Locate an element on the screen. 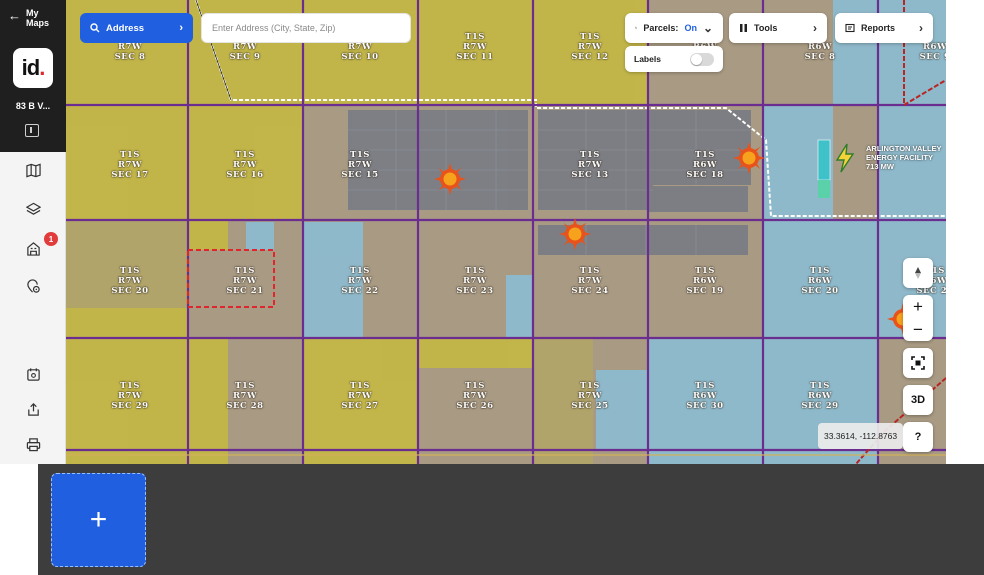 Image resolution: width=984 pixels, height=575 pixels. zoom-out-button: − is located at coordinates (918, 329).